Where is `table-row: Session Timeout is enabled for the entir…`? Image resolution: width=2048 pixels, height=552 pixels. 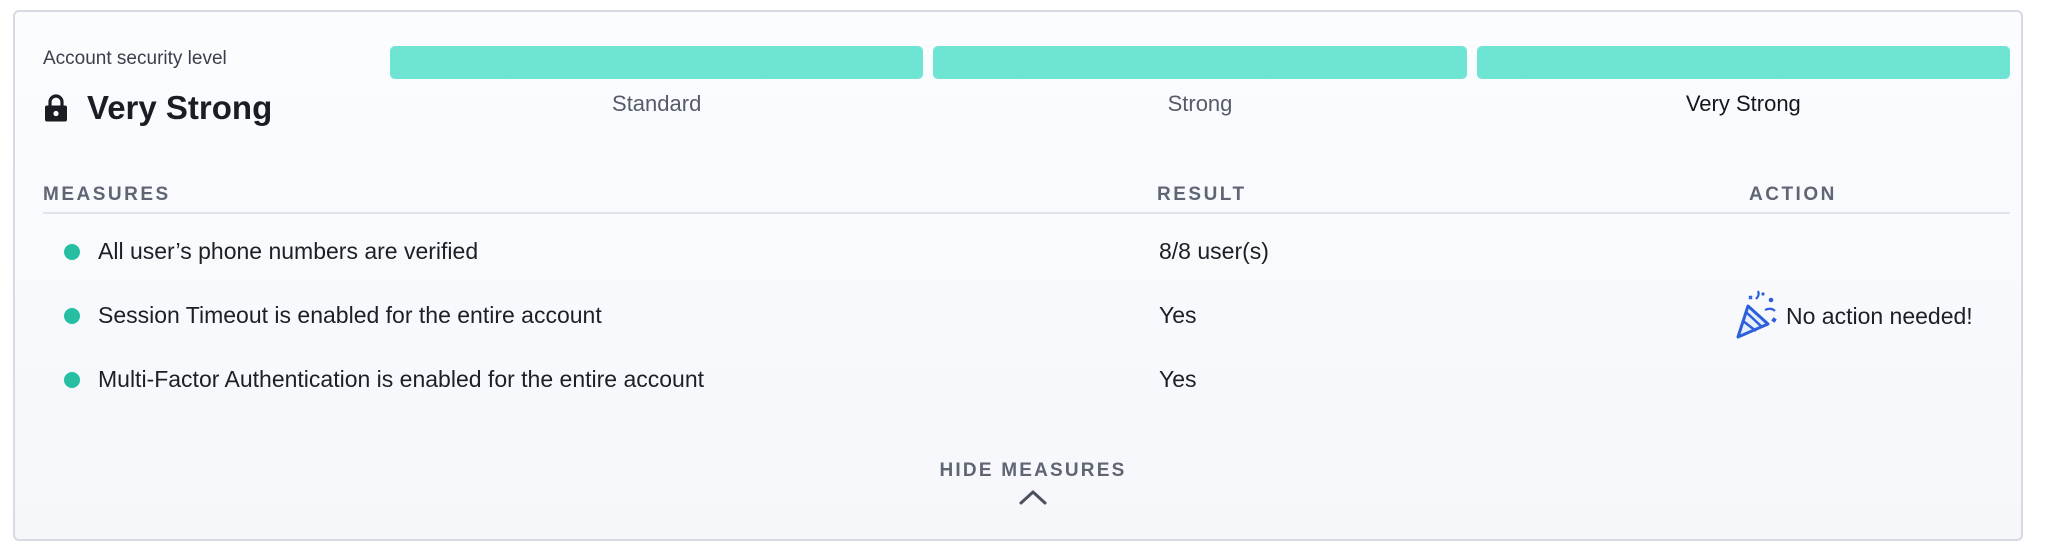 table-row: Session Timeout is enabled for the entir… is located at coordinates (1026, 320).